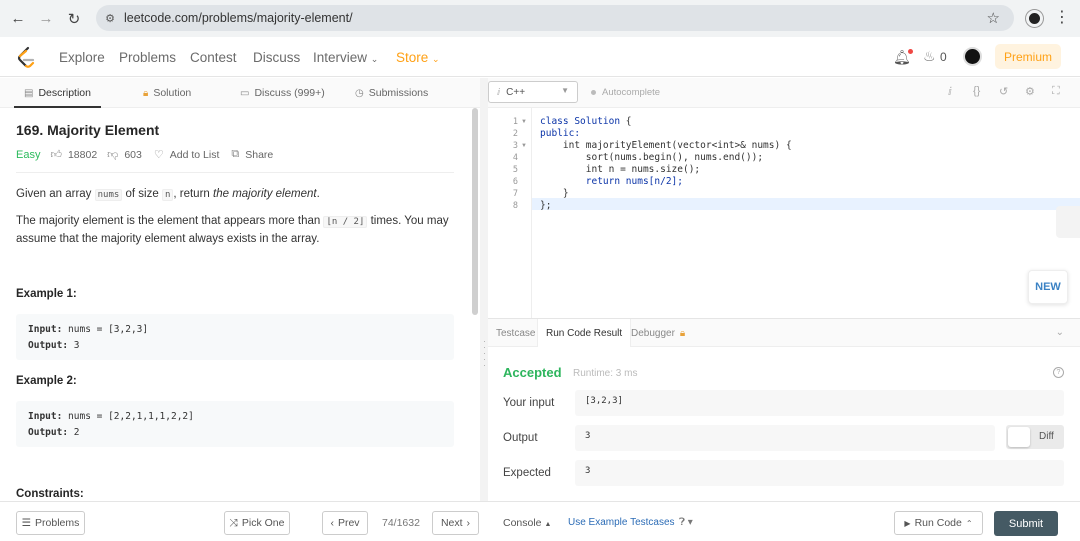 The height and width of the screenshot is (541, 1080). I want to click on tab-solution: 🔒︎ Solution, so click(167, 93).